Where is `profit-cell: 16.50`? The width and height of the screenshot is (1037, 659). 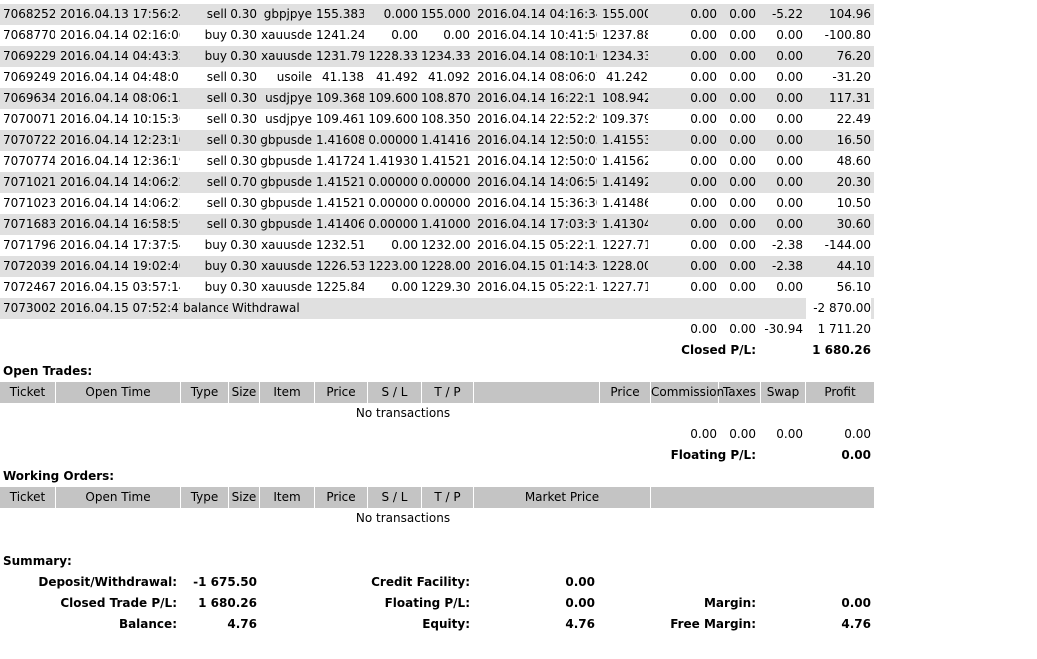 profit-cell: 16.50 is located at coordinates (853, 140).